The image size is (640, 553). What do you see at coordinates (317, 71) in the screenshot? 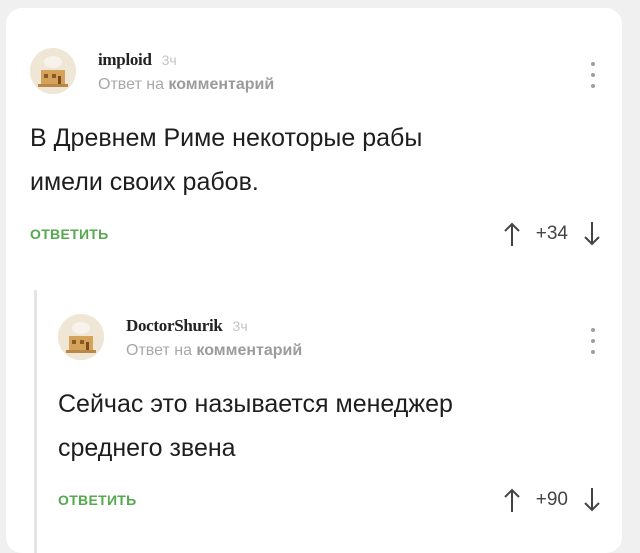
I see `comment-header: imploid 3ч Ответ на комментарий` at bounding box center [317, 71].